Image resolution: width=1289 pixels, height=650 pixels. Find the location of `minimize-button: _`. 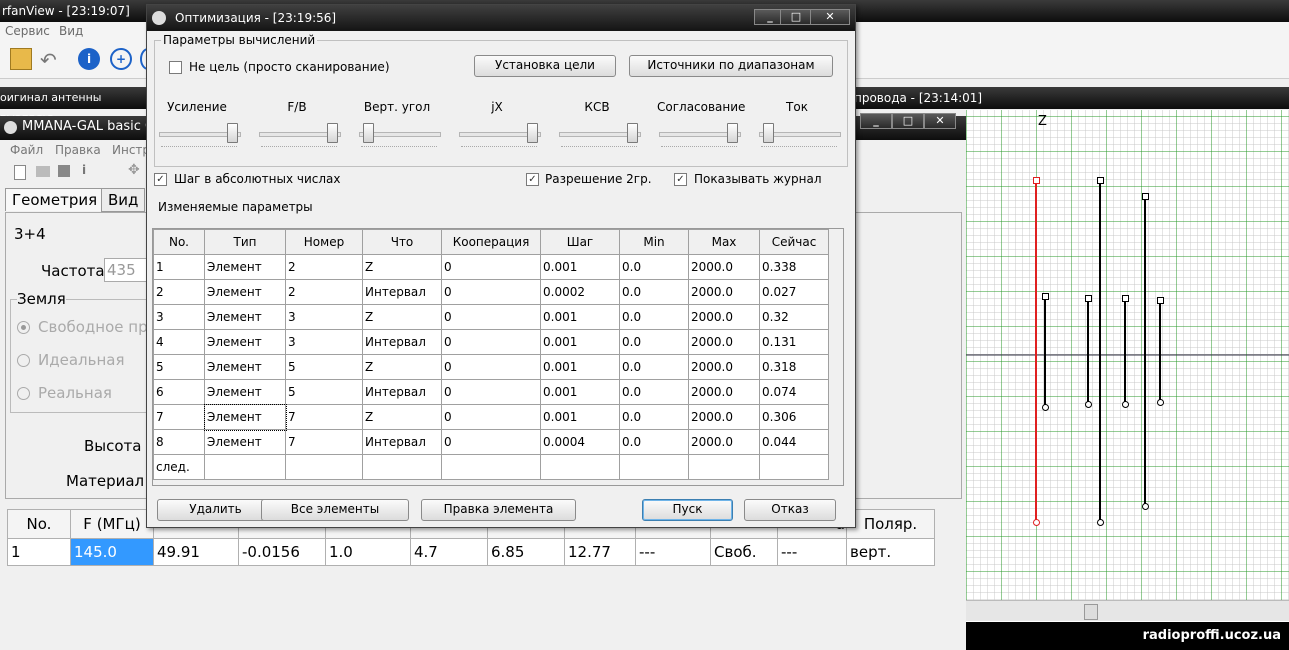

minimize-button: _ is located at coordinates (876, 121).